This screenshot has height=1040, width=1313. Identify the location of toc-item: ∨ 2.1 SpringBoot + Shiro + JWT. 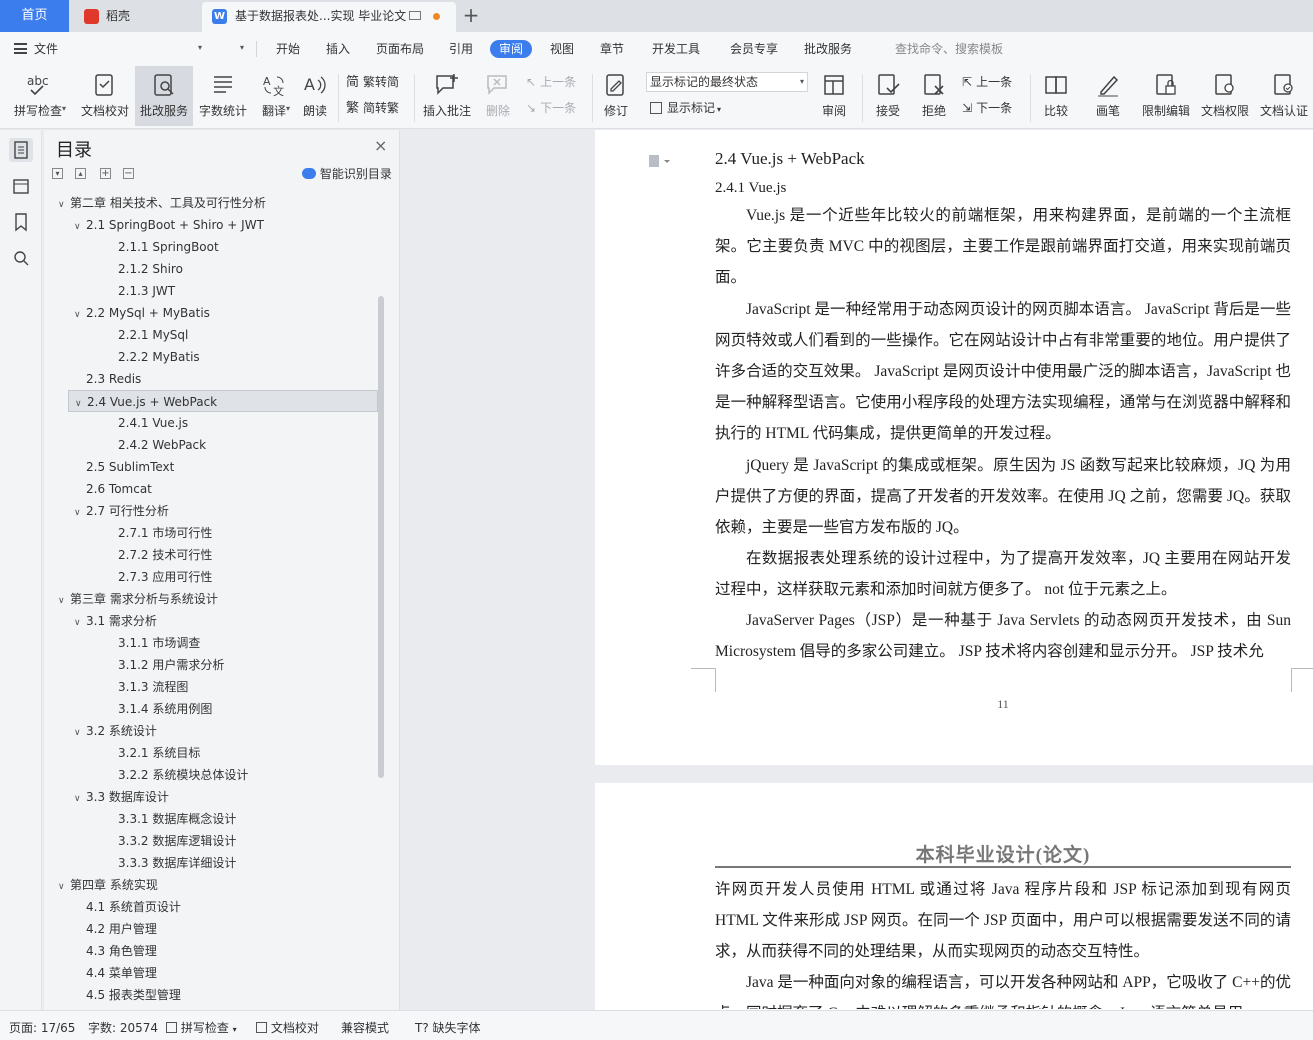
(209, 225).